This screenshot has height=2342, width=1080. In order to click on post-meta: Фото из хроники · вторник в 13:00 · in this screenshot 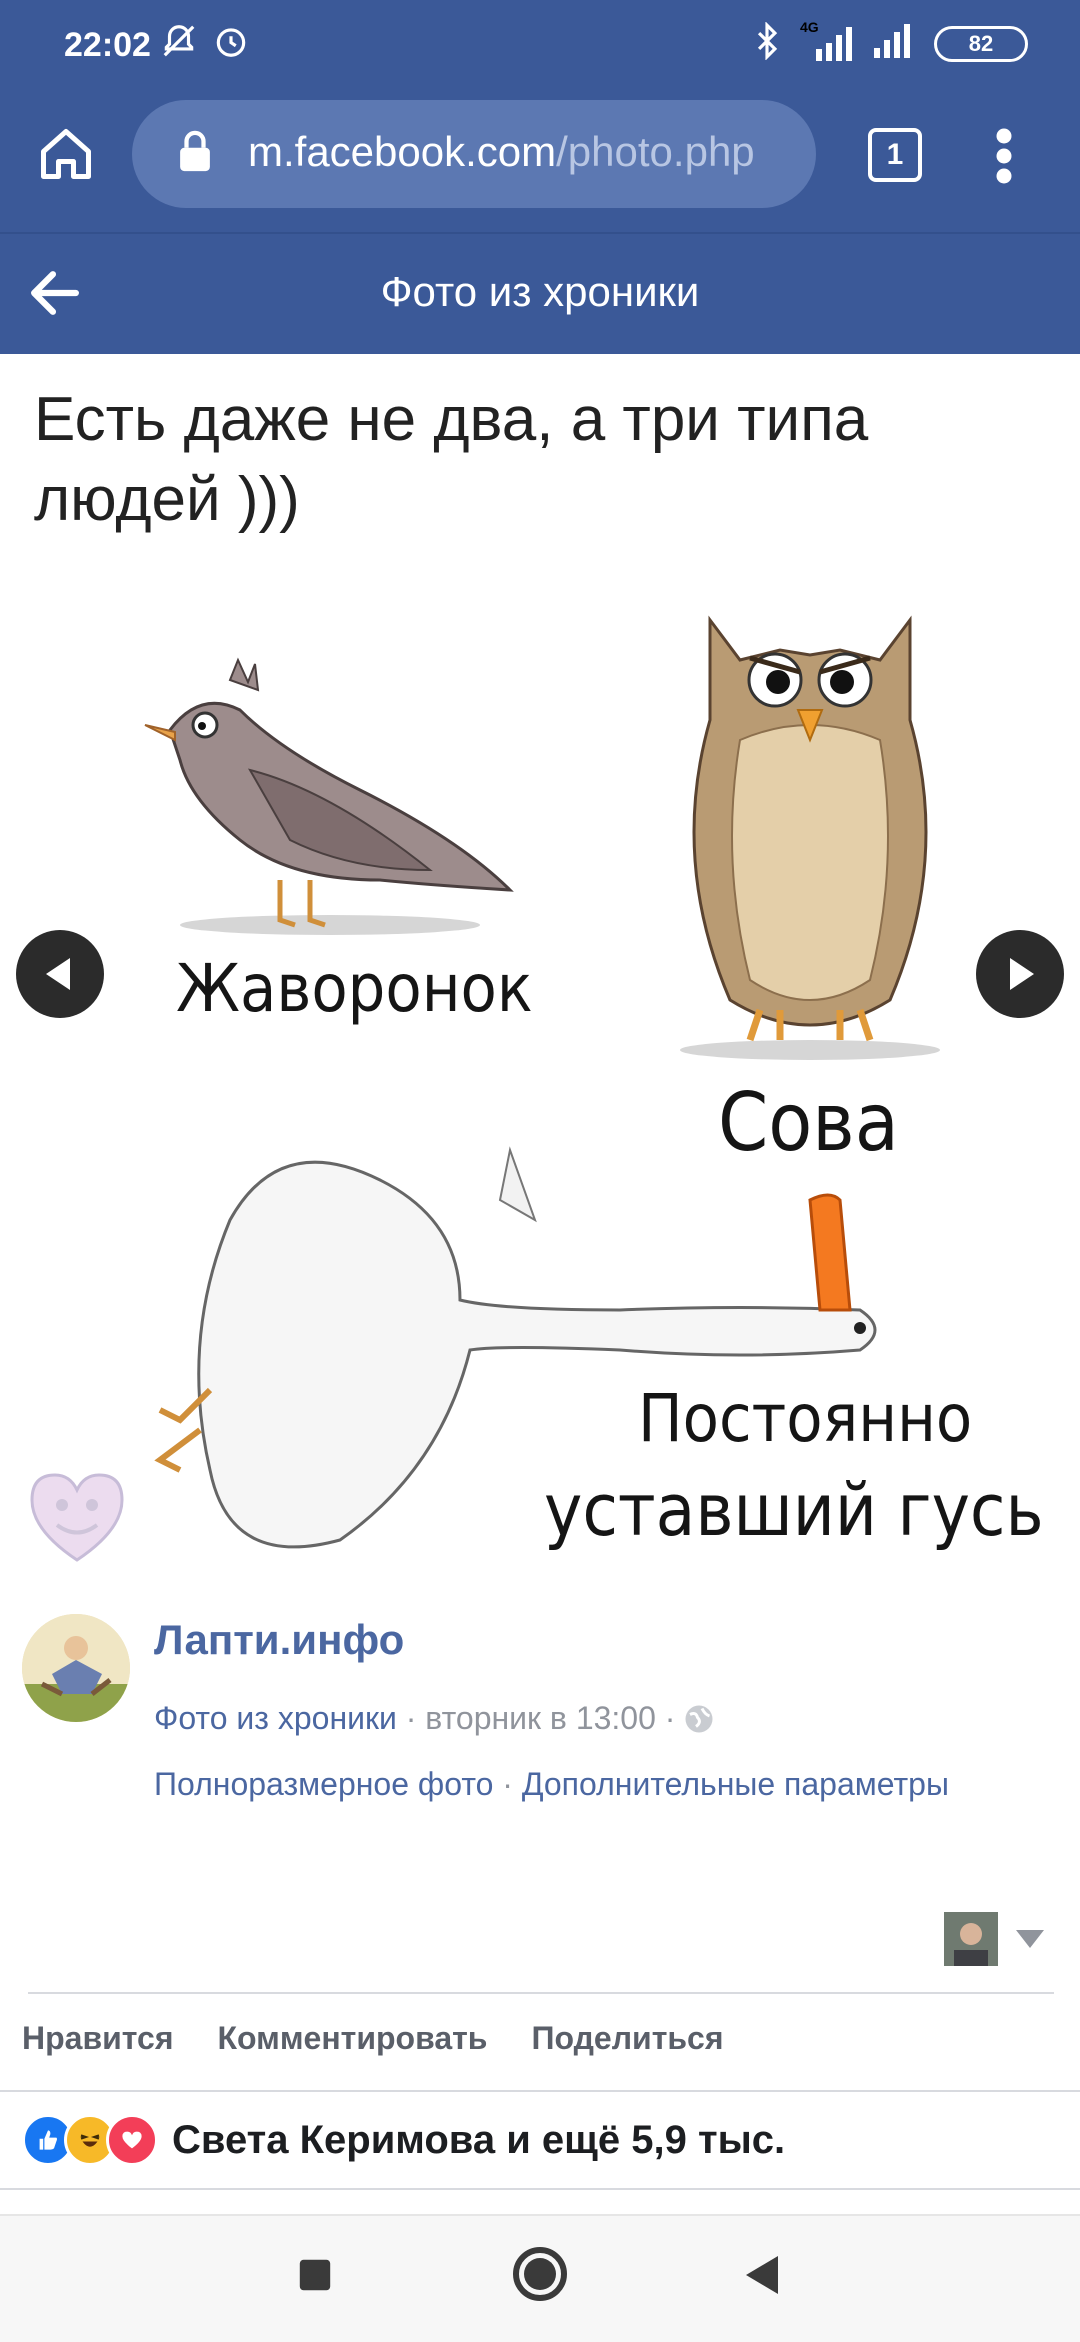, I will do `click(434, 1718)`.